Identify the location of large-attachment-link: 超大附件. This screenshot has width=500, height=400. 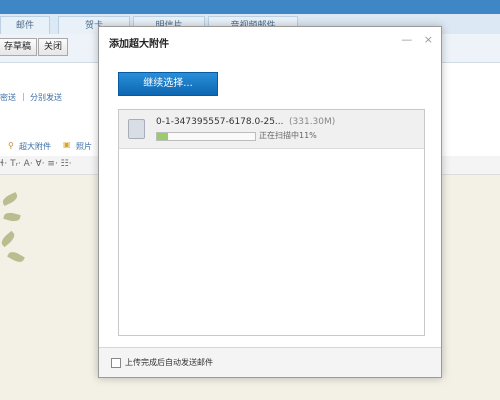
(35, 146).